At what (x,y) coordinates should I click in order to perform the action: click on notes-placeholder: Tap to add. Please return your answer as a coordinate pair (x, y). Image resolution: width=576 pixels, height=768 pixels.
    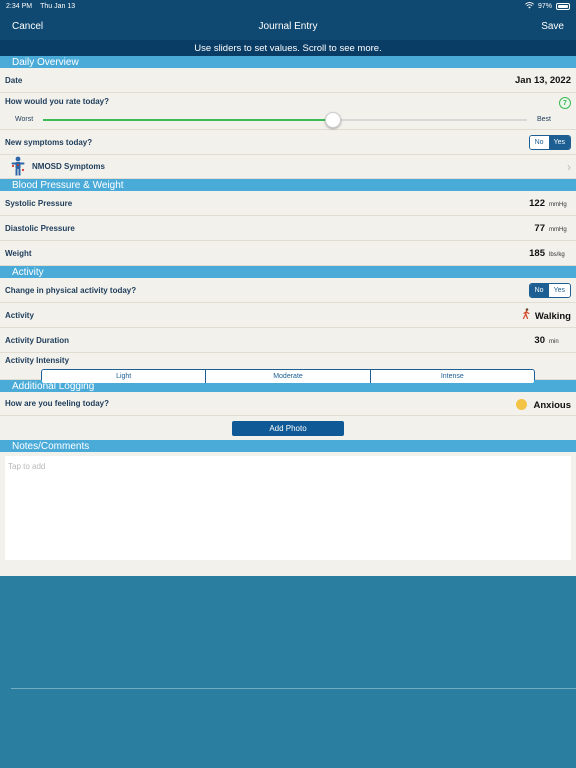
    Looking at the image, I should click on (27, 466).